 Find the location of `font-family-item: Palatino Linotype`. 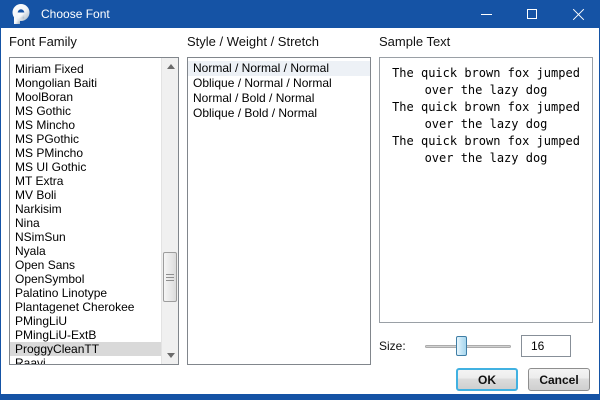

font-family-item: Palatino Linotype is located at coordinates (85, 293).